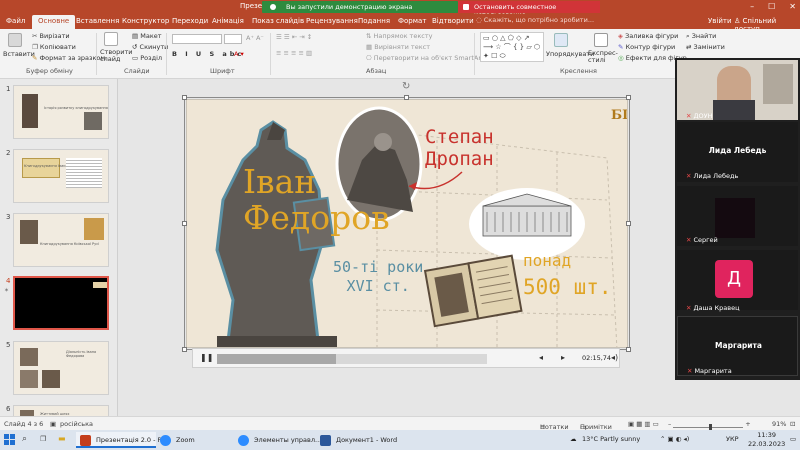 The width and height of the screenshot is (800, 450). I want to click on window-controls: – ☐ ✕, so click(773, 6).